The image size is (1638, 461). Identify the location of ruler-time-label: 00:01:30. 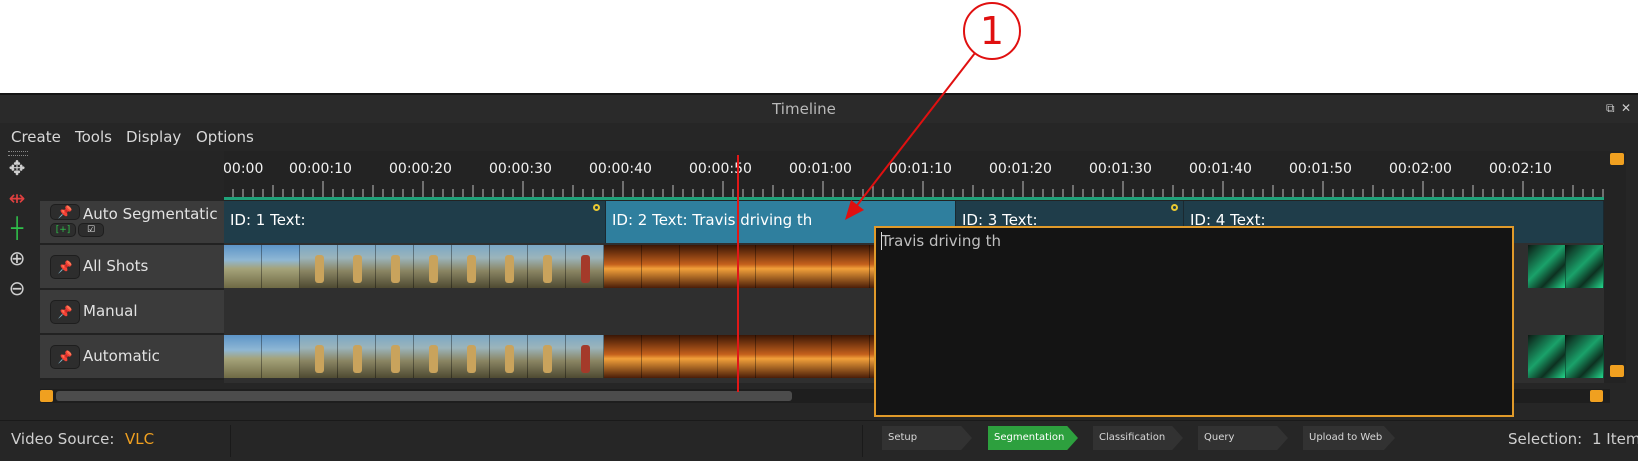
(1120, 169).